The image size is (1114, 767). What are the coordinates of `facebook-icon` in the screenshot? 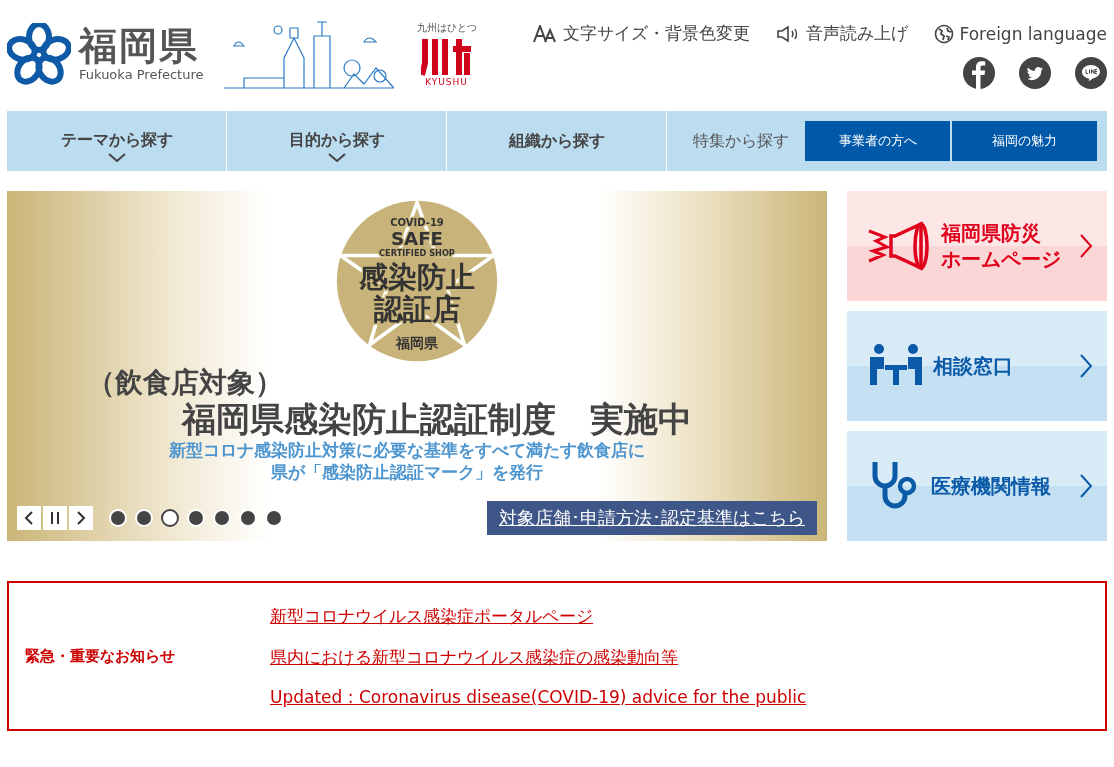 It's located at (979, 73).